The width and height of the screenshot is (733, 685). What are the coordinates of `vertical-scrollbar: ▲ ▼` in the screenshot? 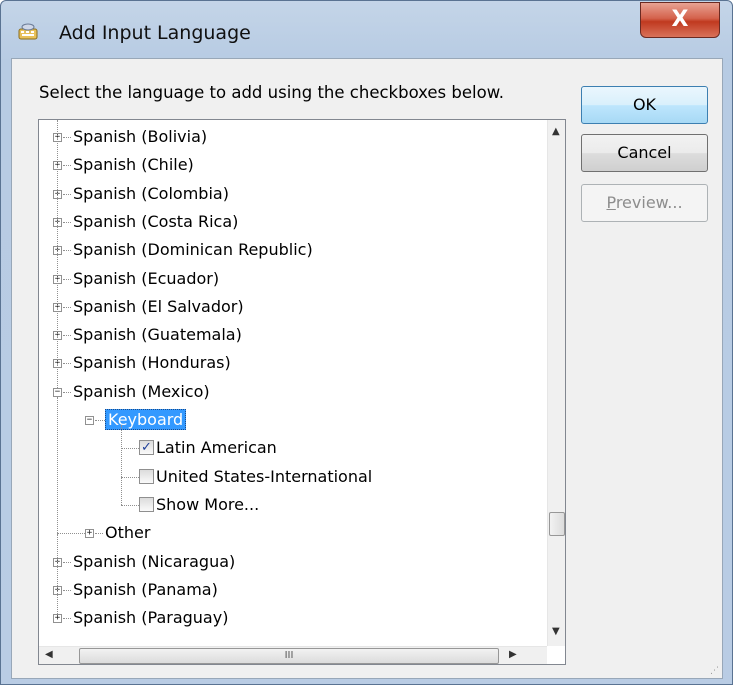 It's located at (556, 383).